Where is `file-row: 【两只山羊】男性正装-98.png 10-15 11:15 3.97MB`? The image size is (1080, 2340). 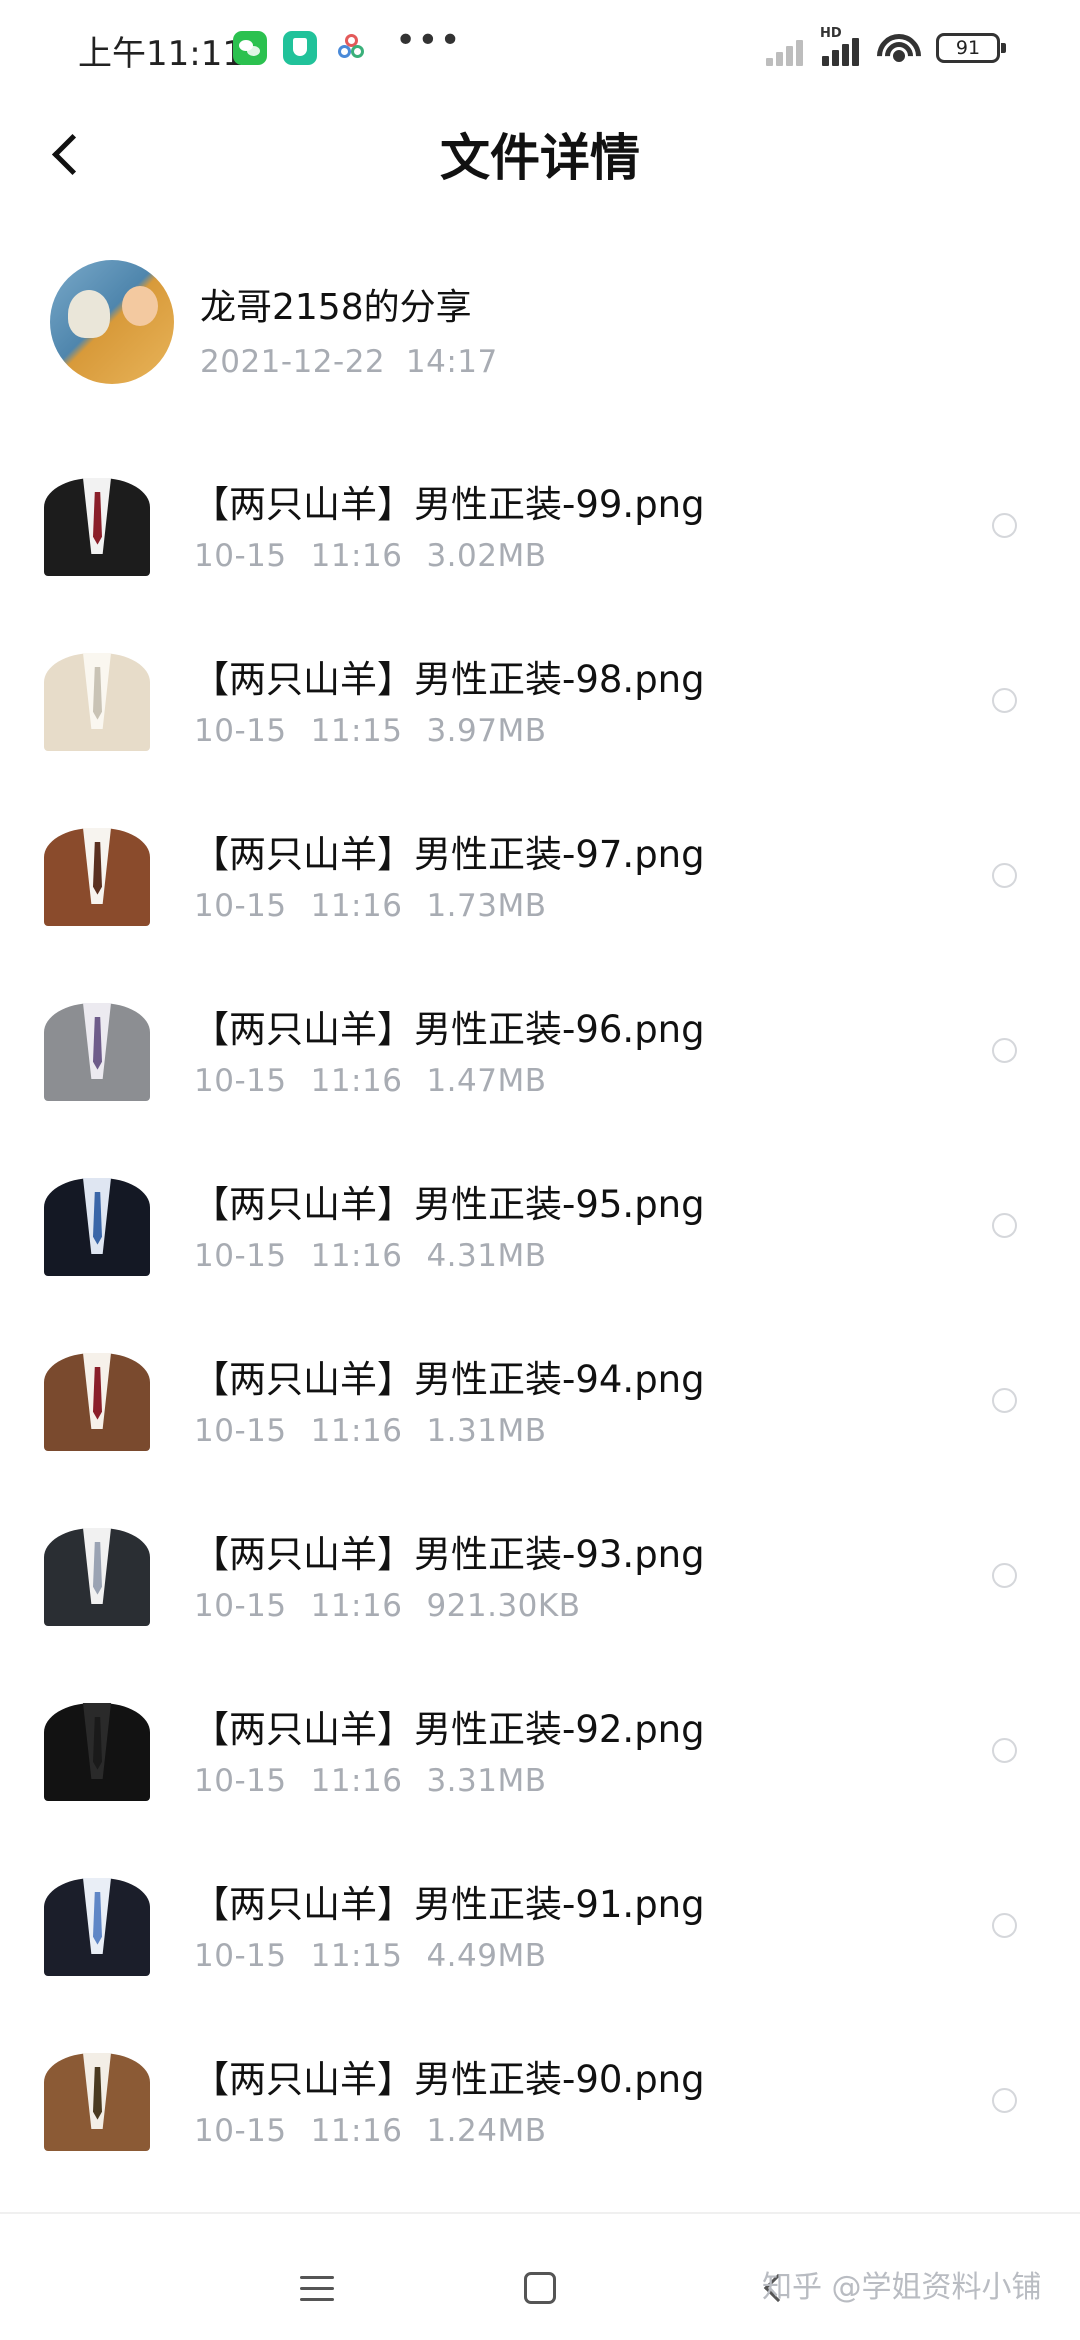 file-row: 【两只山羊】男性正装-98.png 10-15 11:15 3.97MB is located at coordinates (540, 700).